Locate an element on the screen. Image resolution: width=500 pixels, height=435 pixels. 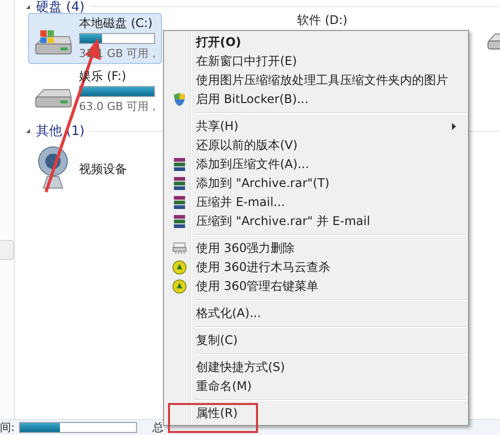
menu-item: 使用图片压缩缩放处理工具压缩文件夹内的图片 is located at coordinates (316, 80).